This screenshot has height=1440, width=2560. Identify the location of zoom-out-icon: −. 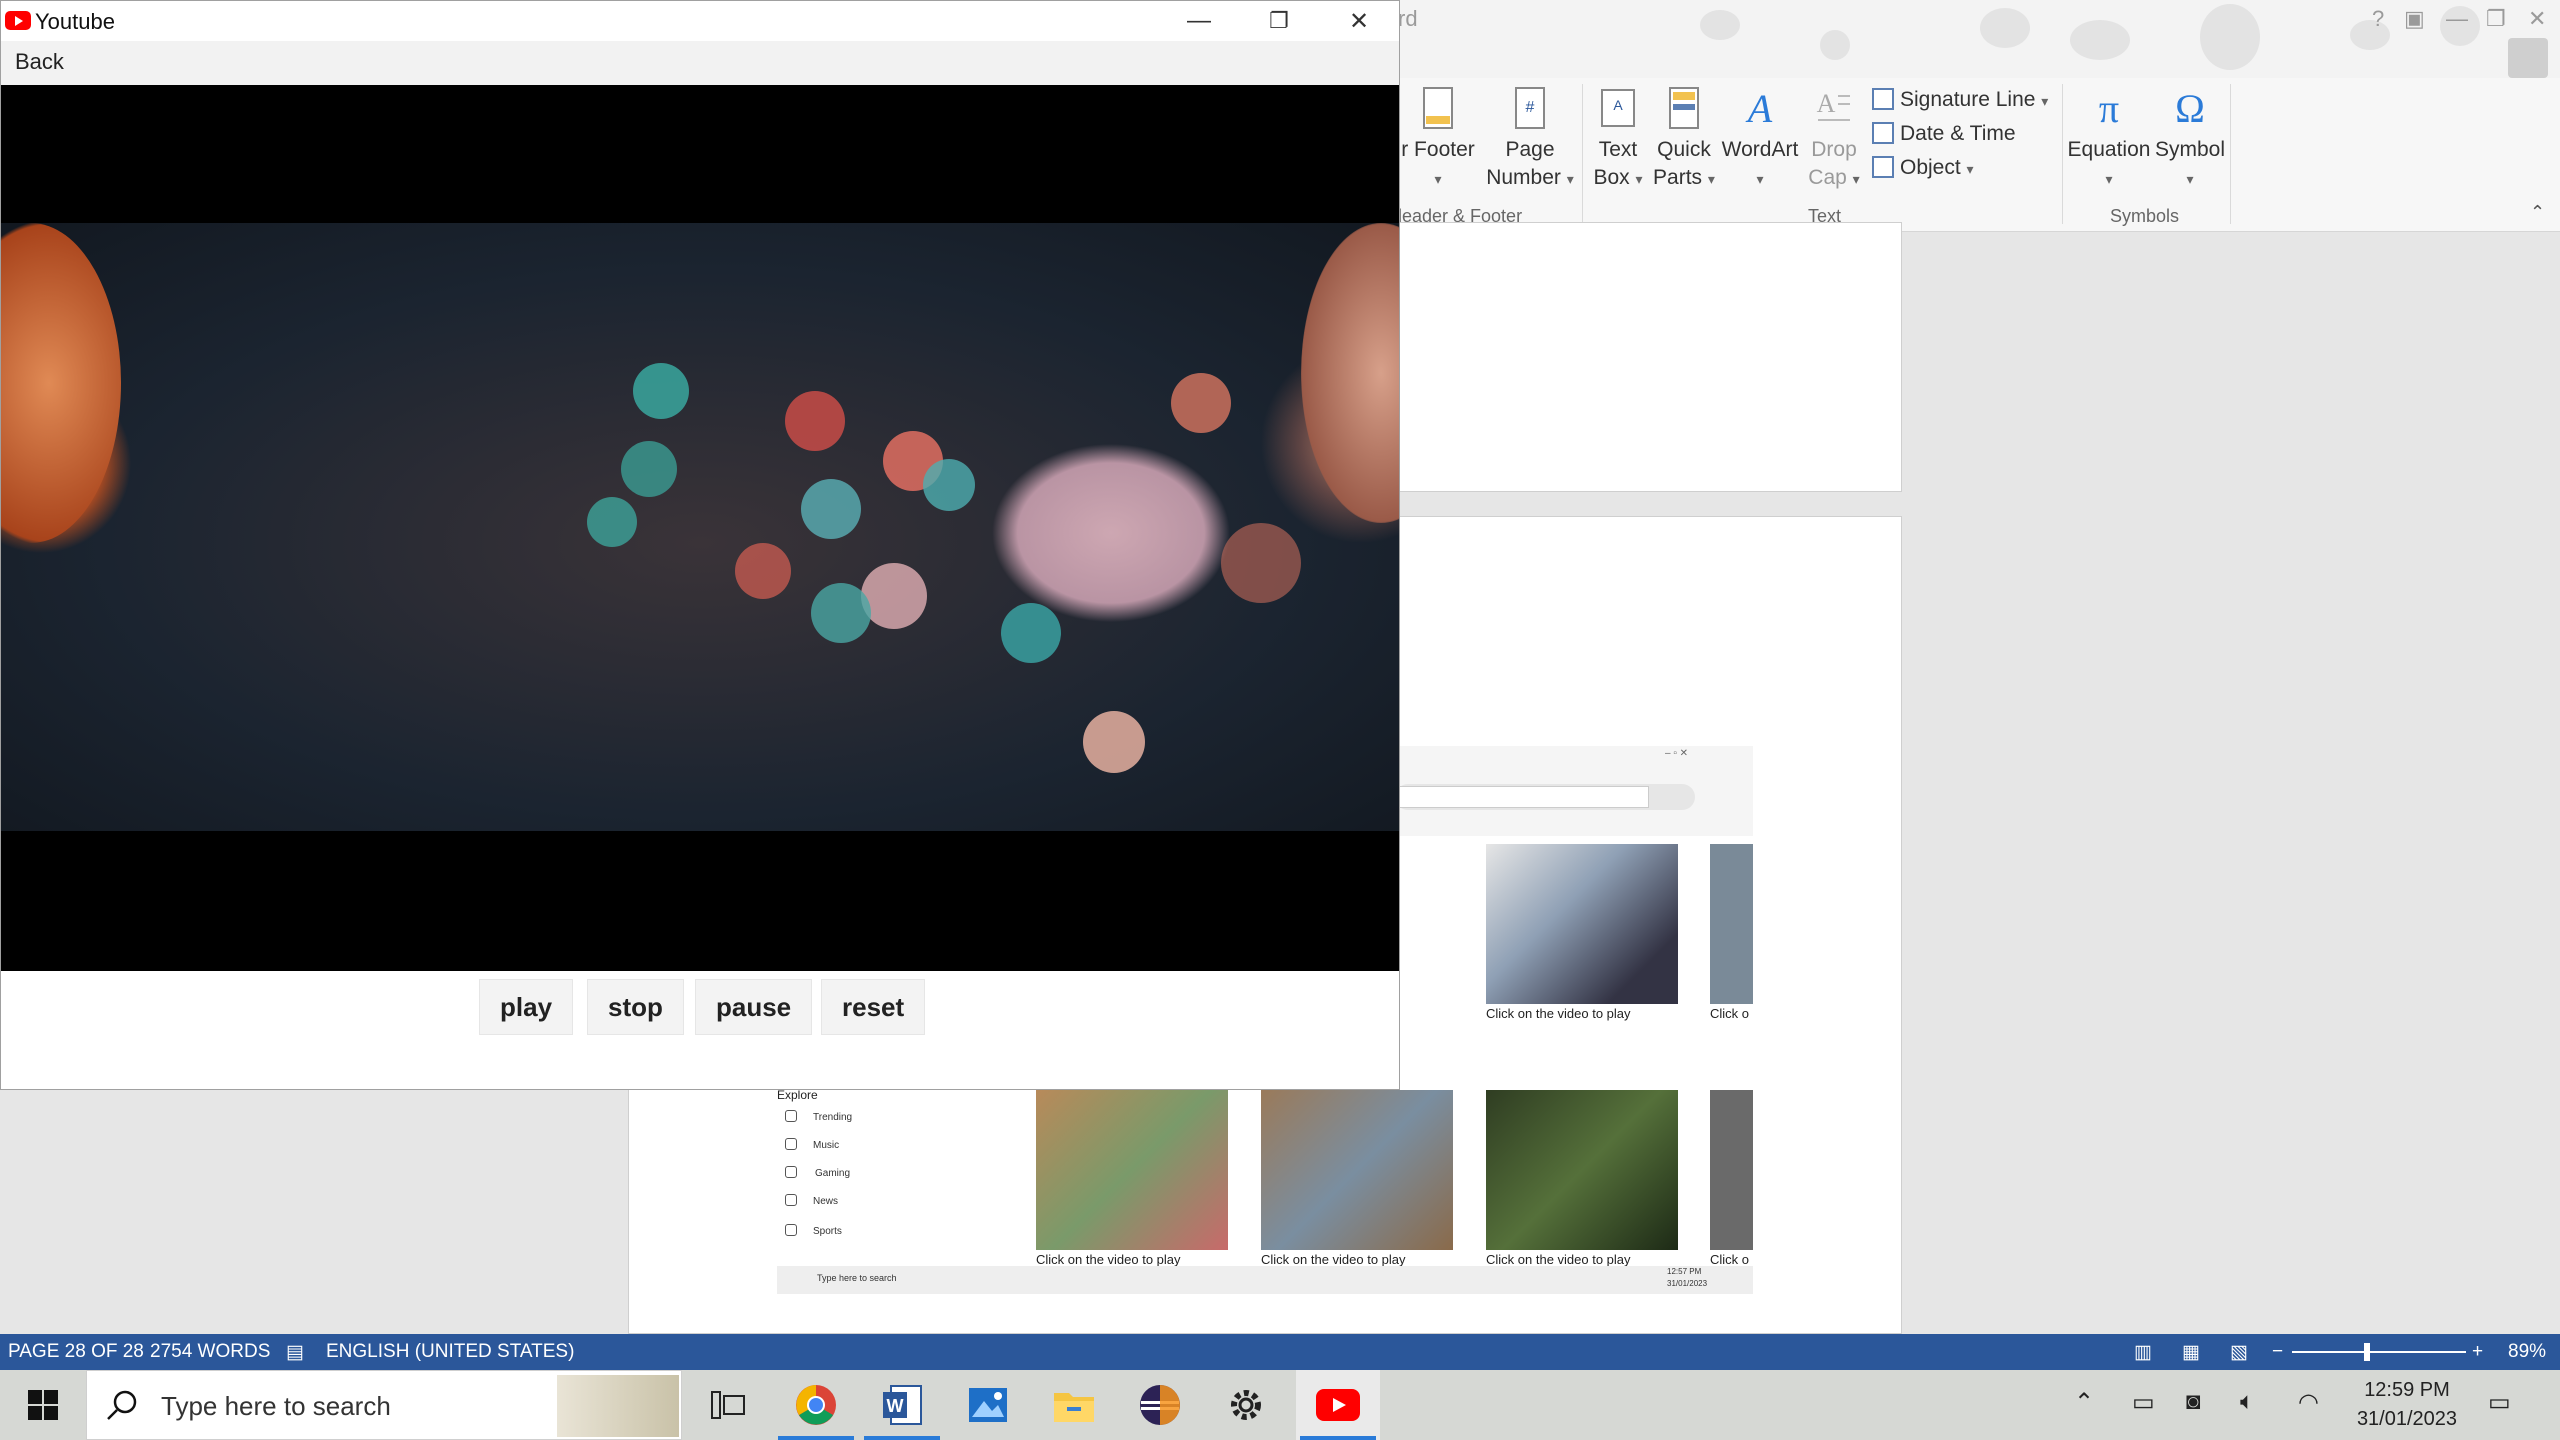
(2277, 1352).